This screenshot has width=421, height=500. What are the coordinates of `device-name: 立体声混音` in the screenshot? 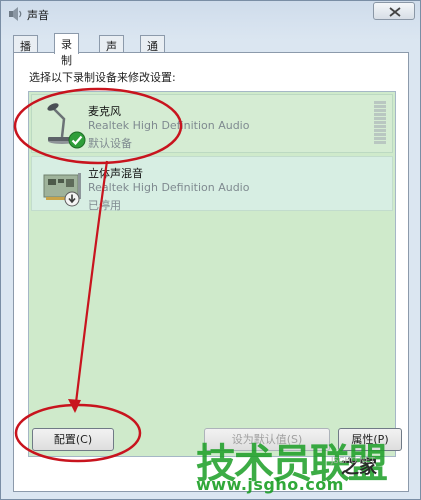 It's located at (115, 173).